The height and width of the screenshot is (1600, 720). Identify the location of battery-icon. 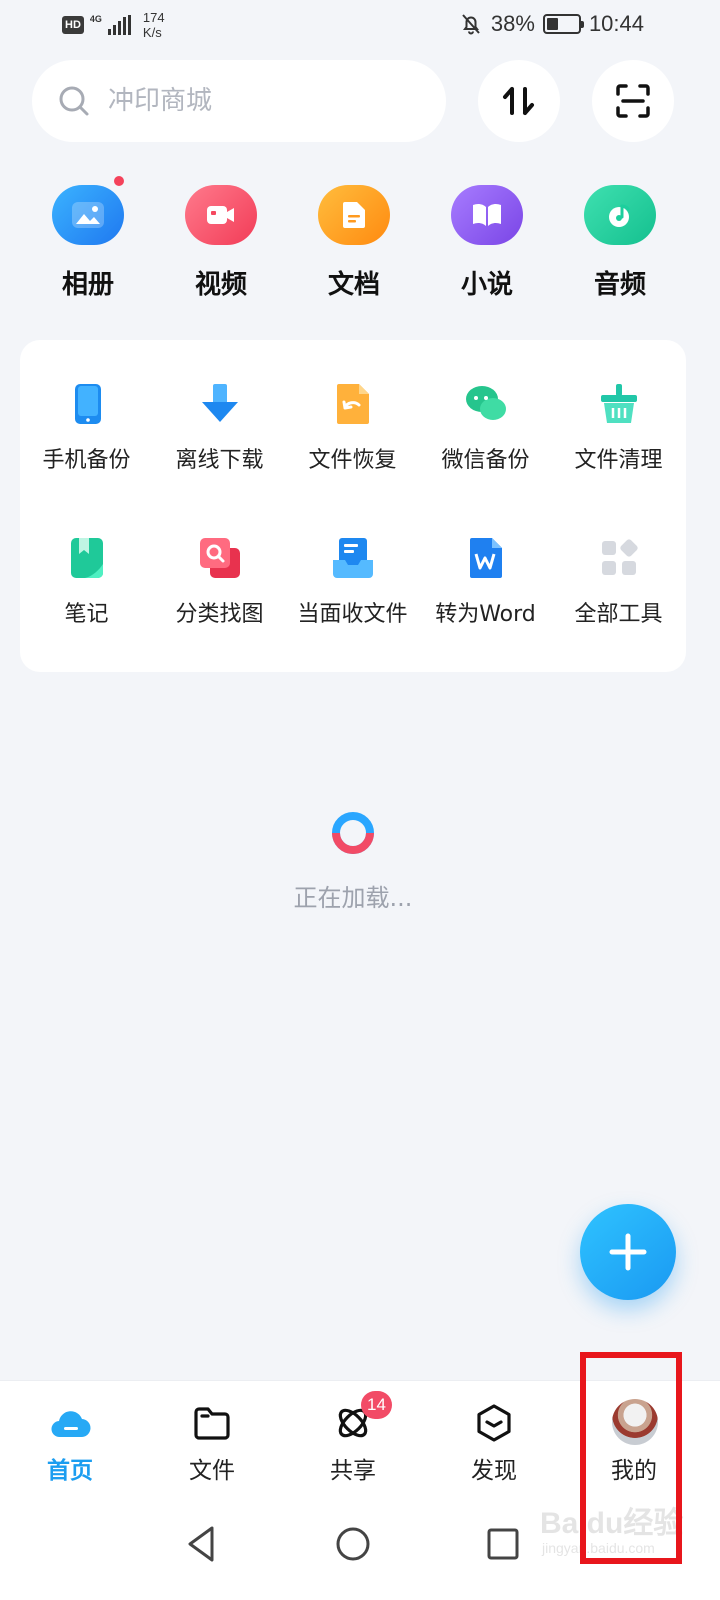
(563, 24).